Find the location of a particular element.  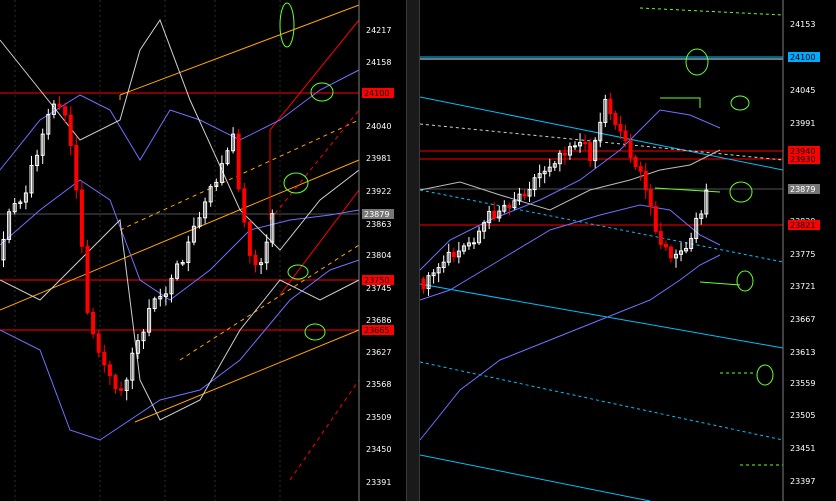

price-badge-23750: 23750 is located at coordinates (378, 280).